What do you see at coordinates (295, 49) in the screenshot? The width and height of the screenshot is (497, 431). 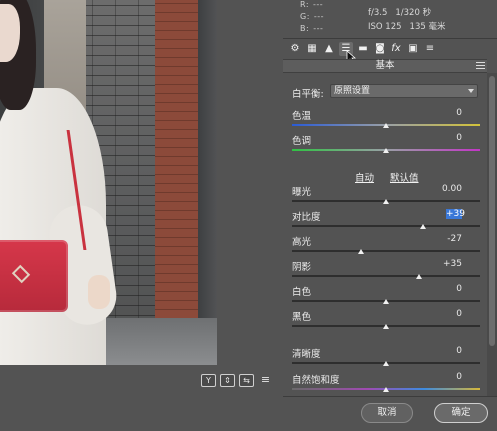 I see `basic-tone-icon: ⚙` at bounding box center [295, 49].